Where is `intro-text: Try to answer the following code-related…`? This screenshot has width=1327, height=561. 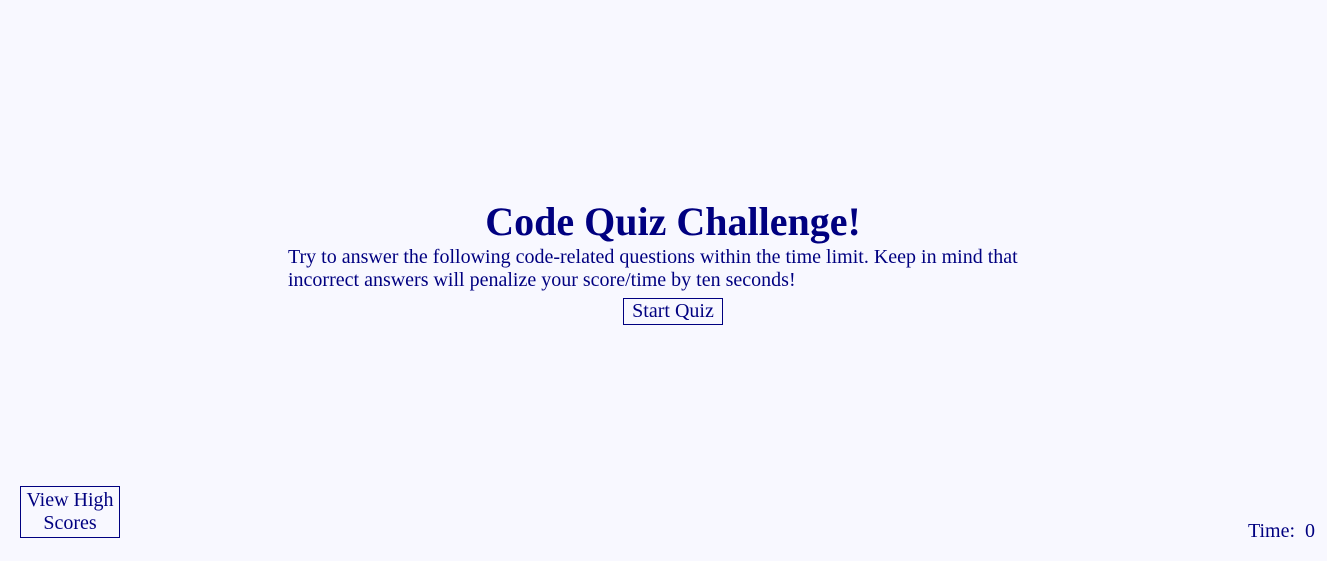 intro-text: Try to answer the following code-related… is located at coordinates (653, 268).